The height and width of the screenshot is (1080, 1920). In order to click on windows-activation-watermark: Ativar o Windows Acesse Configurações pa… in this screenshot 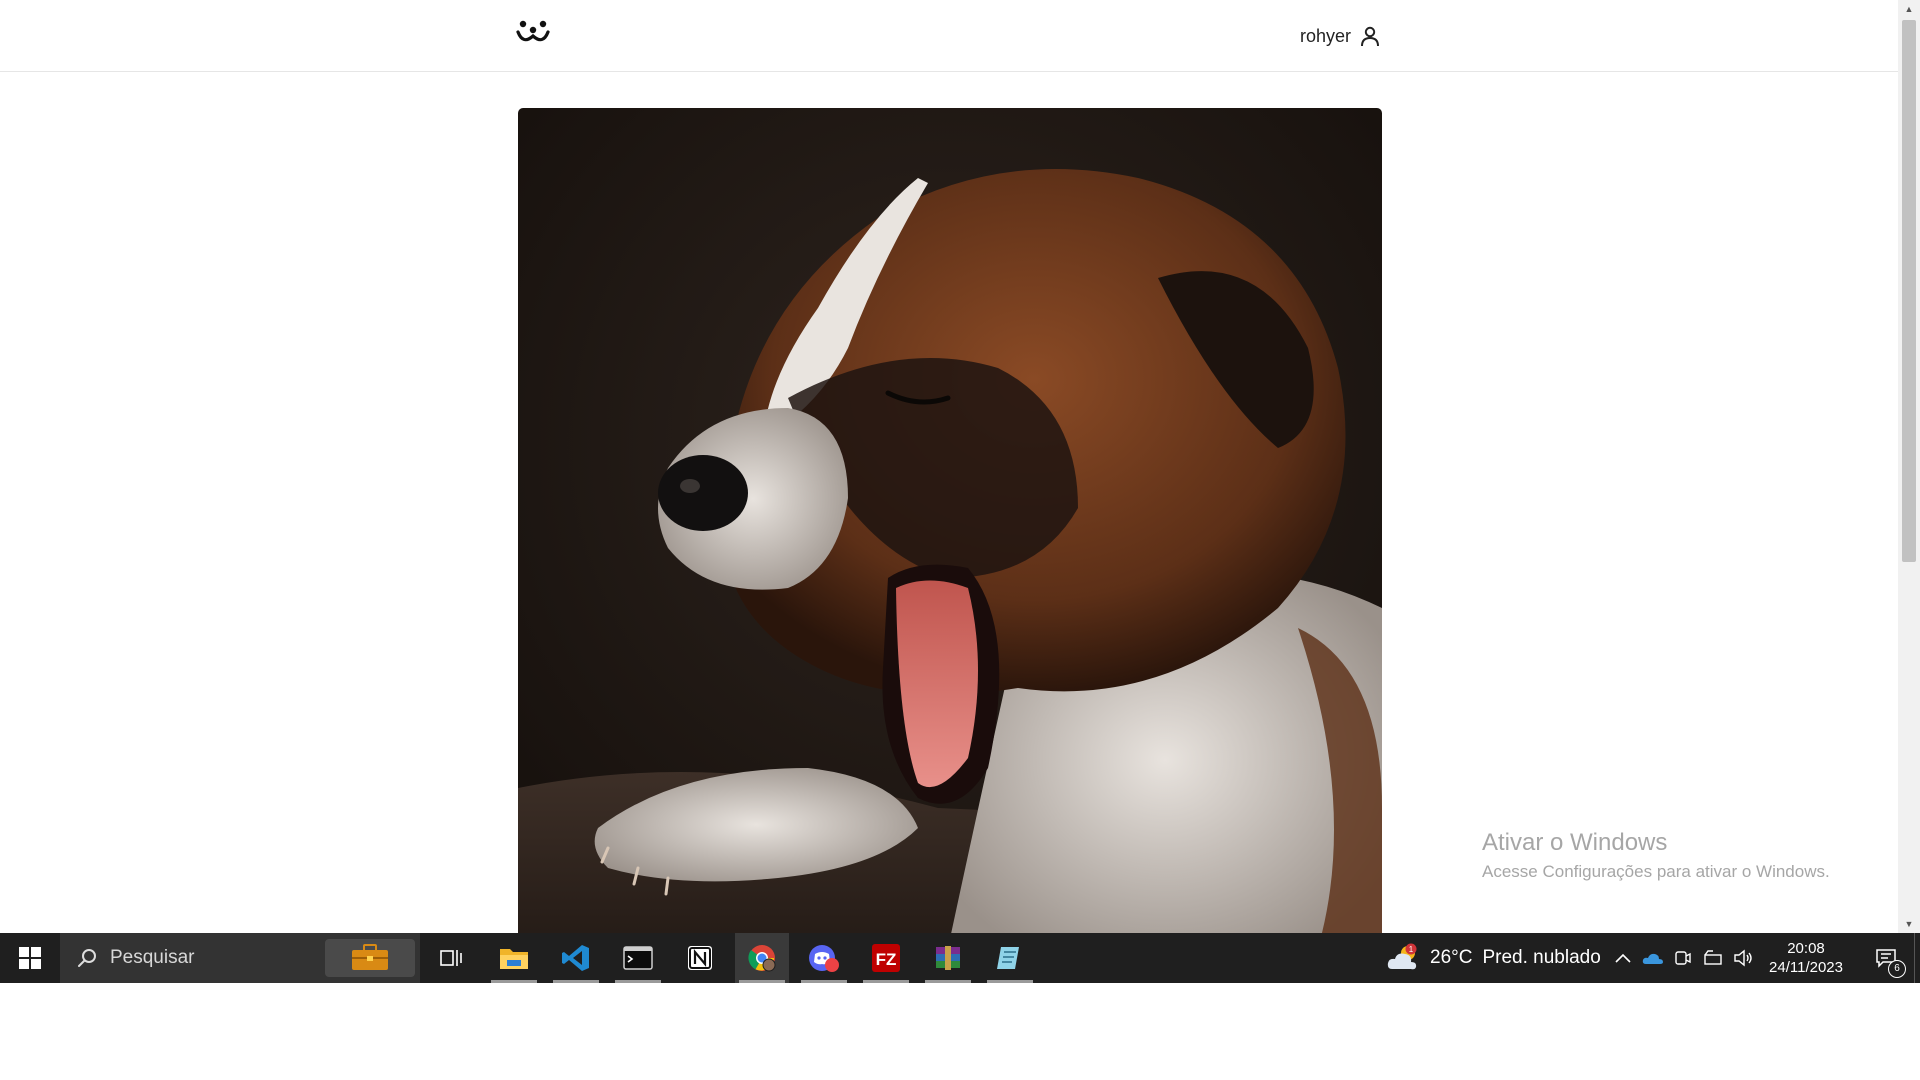, I will do `click(1656, 856)`.